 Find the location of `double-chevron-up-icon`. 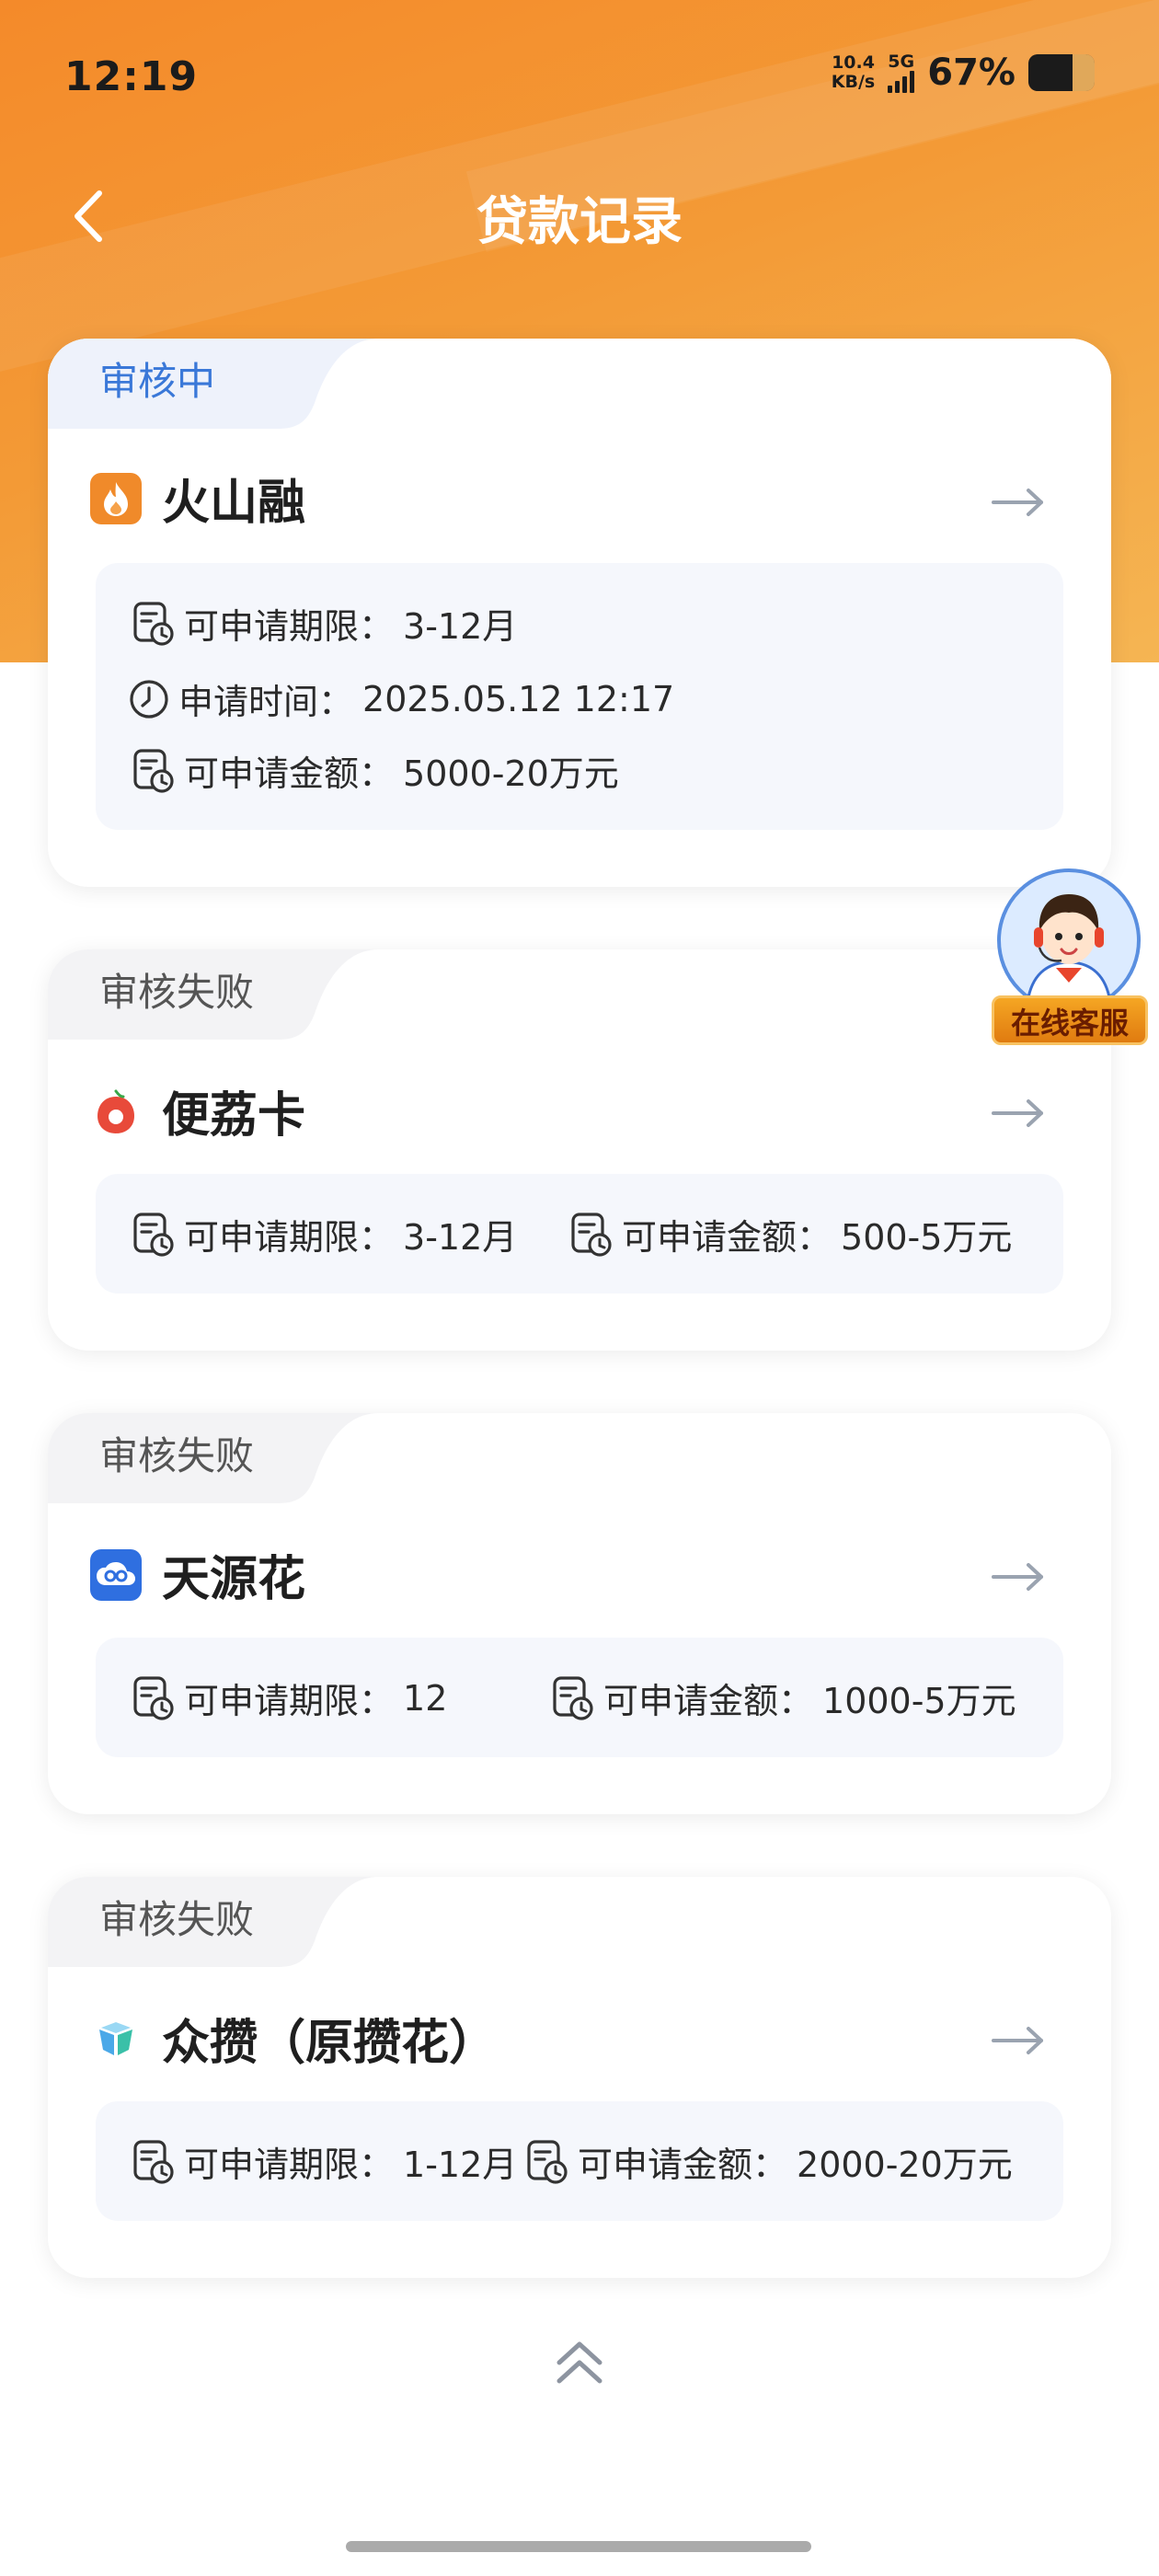

double-chevron-up-icon is located at coordinates (579, 2362).